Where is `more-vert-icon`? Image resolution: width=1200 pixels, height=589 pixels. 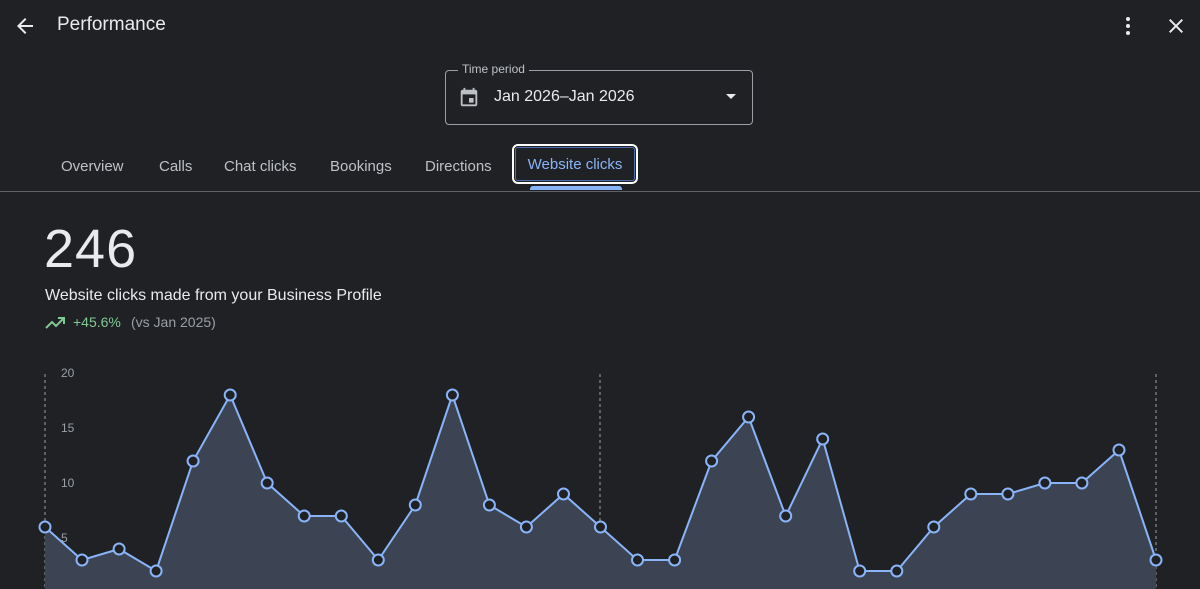 more-vert-icon is located at coordinates (1128, 26).